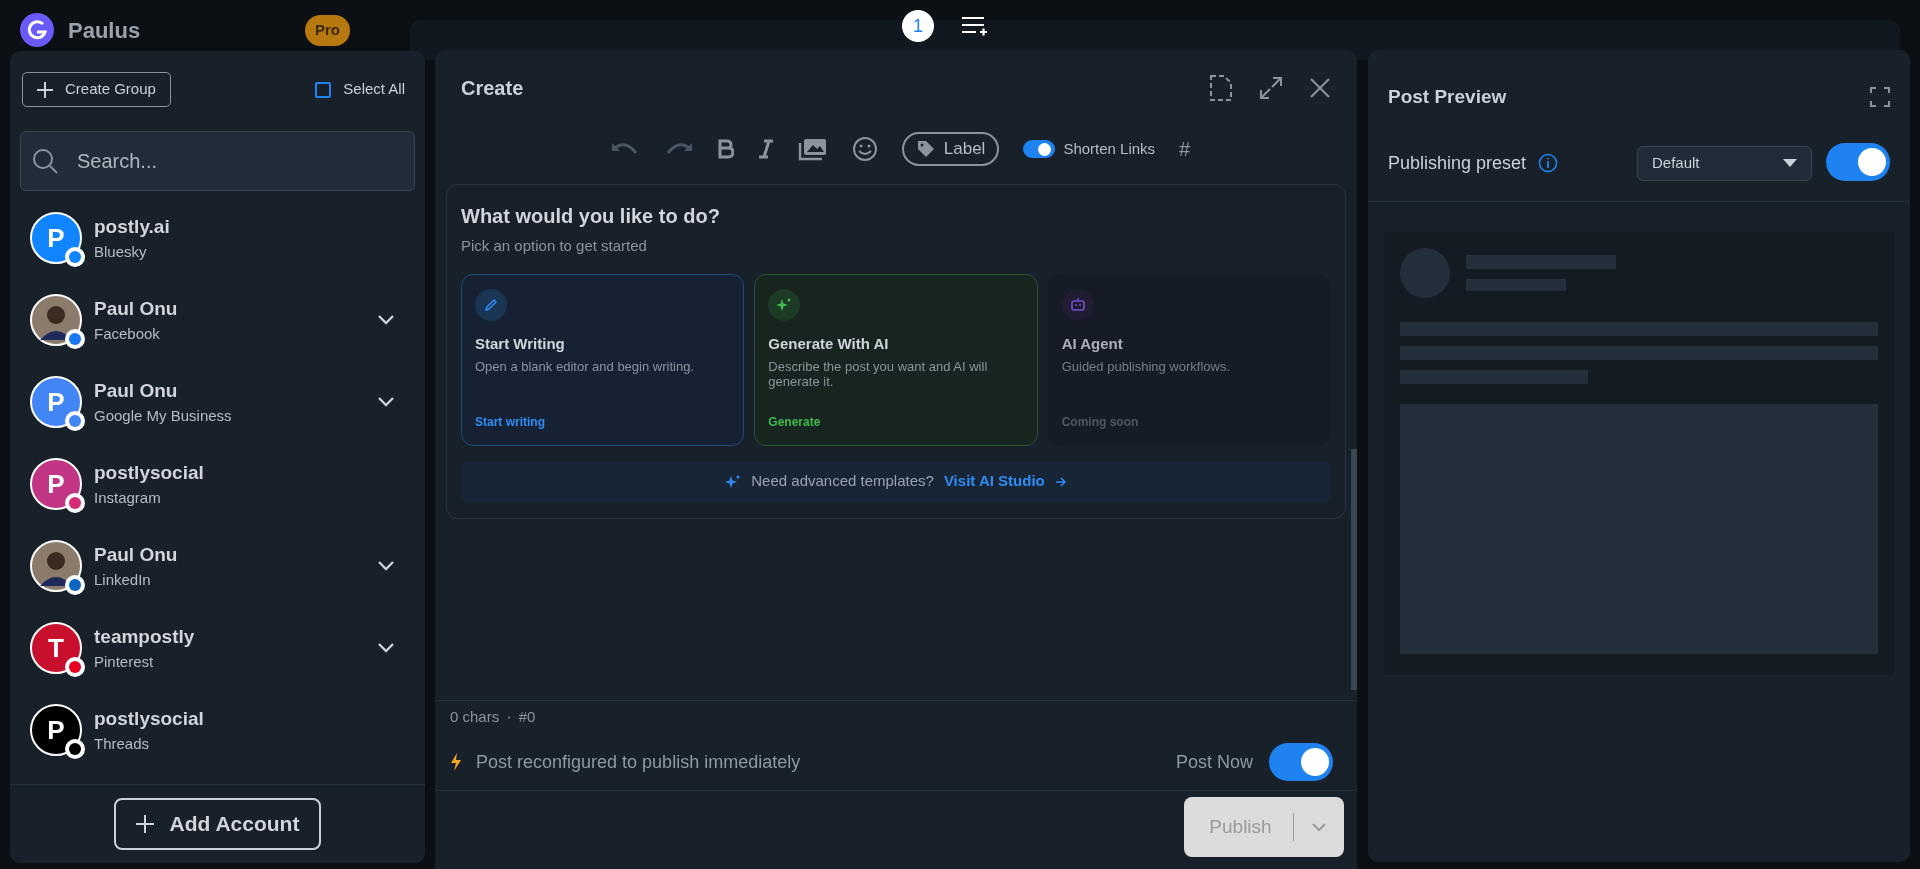 The image size is (1920, 869). What do you see at coordinates (554, 246) in the screenshot?
I see `prompt-subheading: Pick an option to get started` at bounding box center [554, 246].